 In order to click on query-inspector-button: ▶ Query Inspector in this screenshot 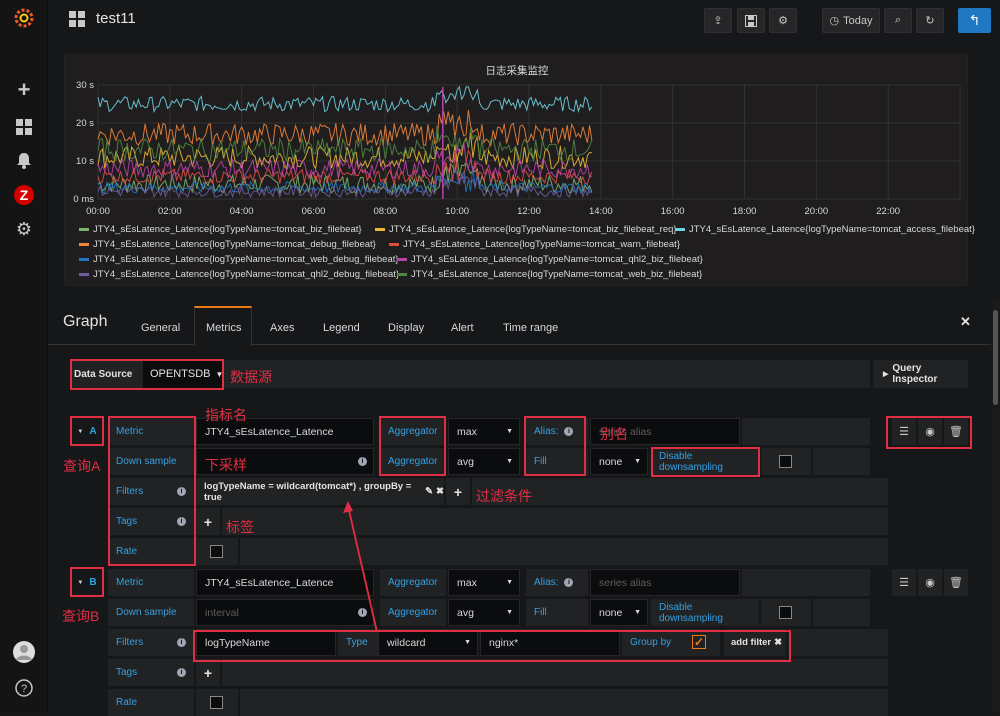, I will do `click(920, 374)`.